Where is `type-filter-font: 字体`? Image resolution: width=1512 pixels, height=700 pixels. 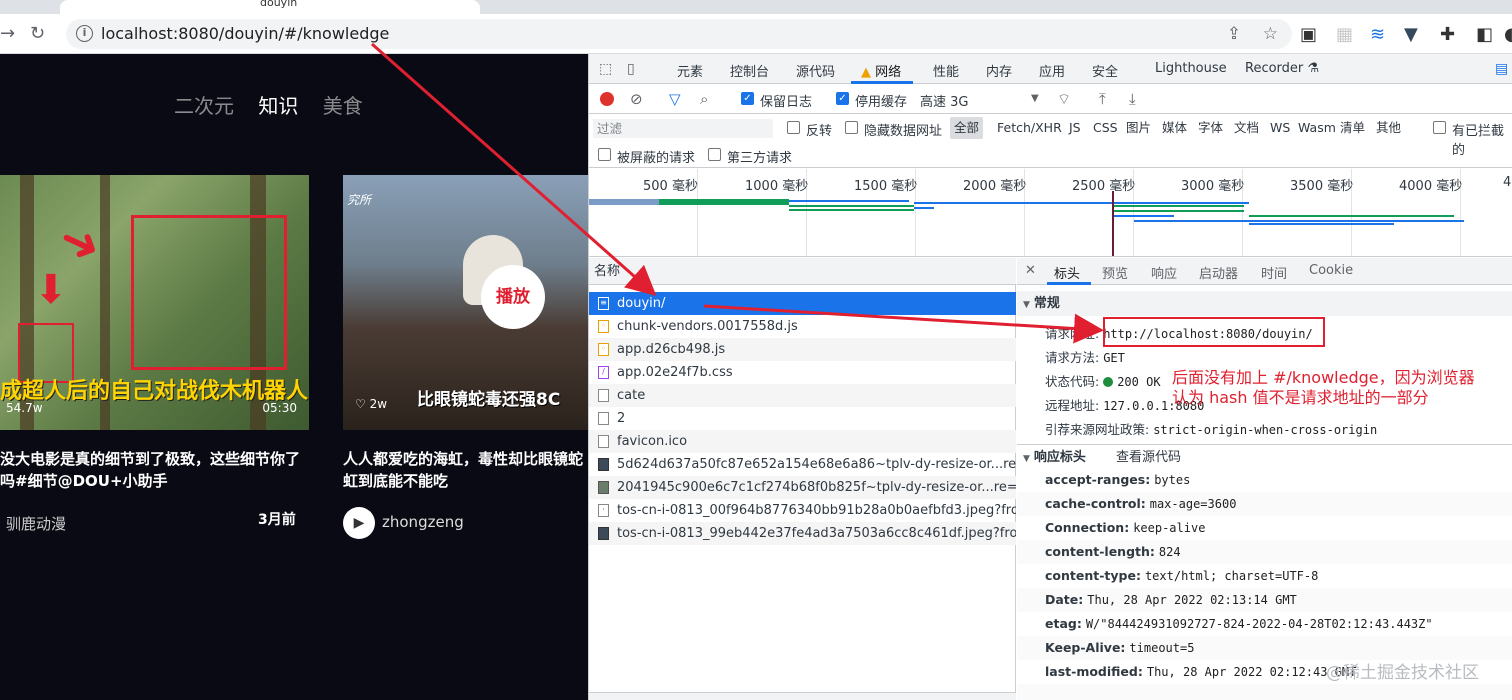
type-filter-font: 字体 is located at coordinates (1210, 128).